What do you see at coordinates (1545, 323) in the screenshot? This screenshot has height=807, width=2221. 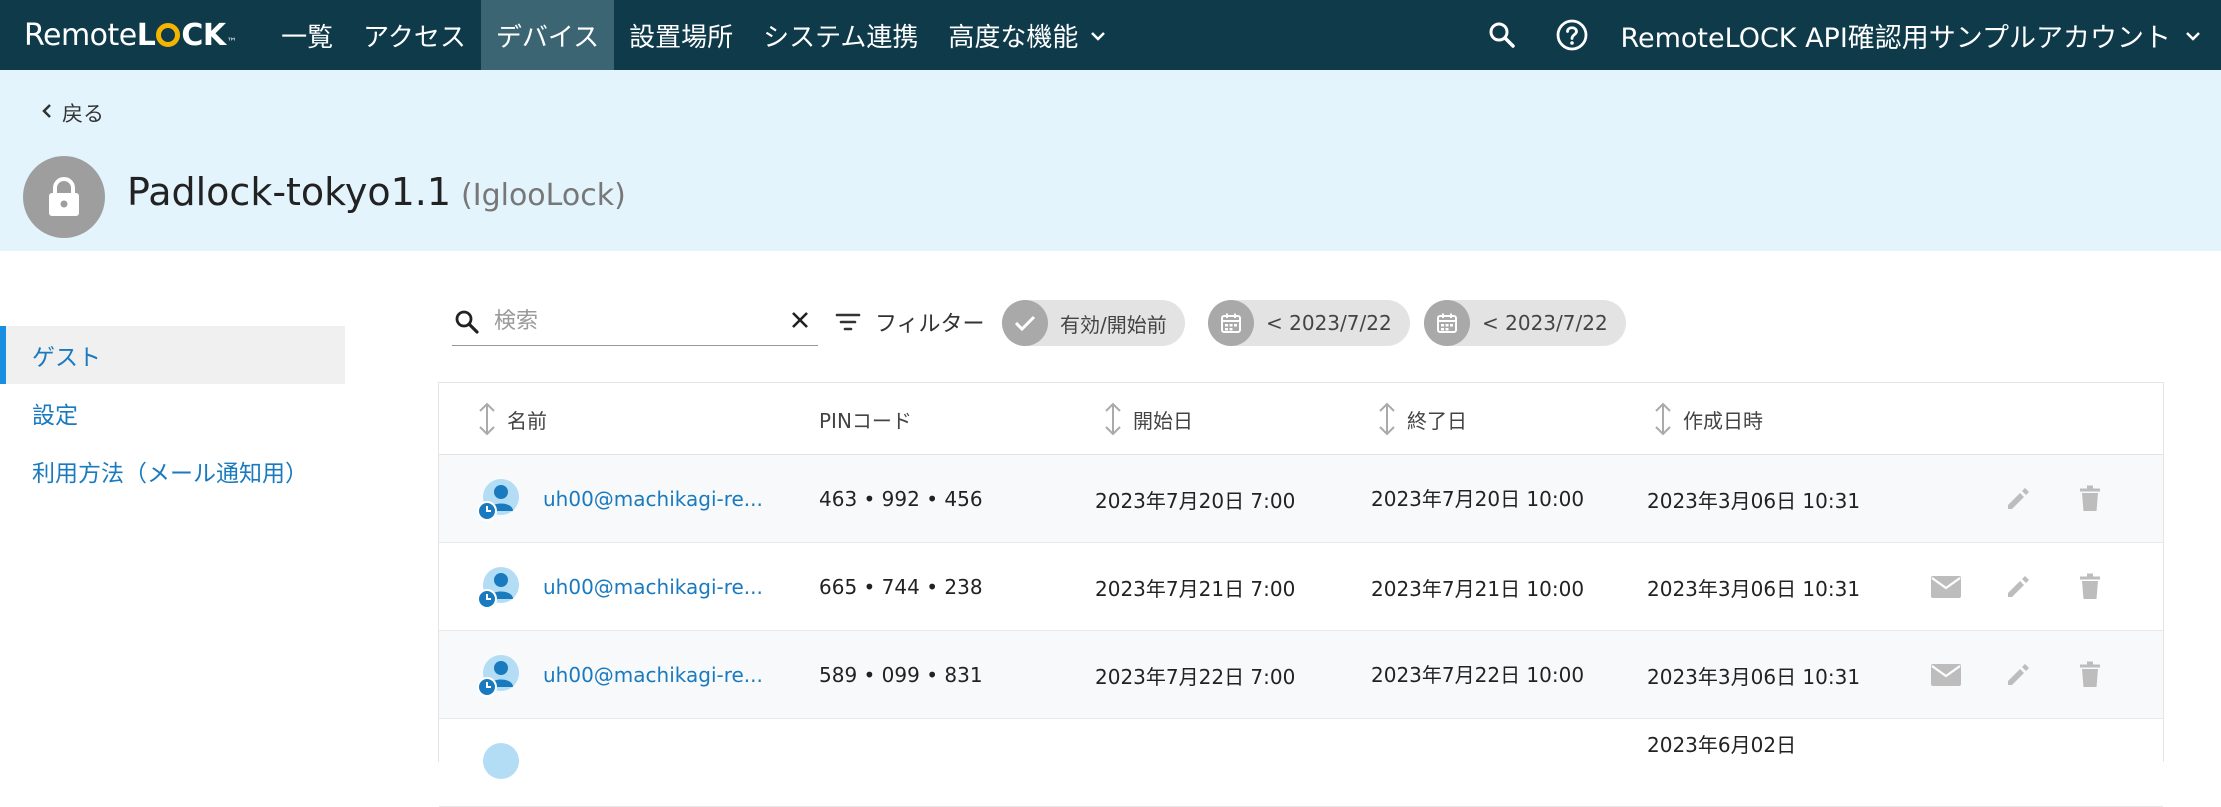 I see `chip-label: < 2023/7/22` at bounding box center [1545, 323].